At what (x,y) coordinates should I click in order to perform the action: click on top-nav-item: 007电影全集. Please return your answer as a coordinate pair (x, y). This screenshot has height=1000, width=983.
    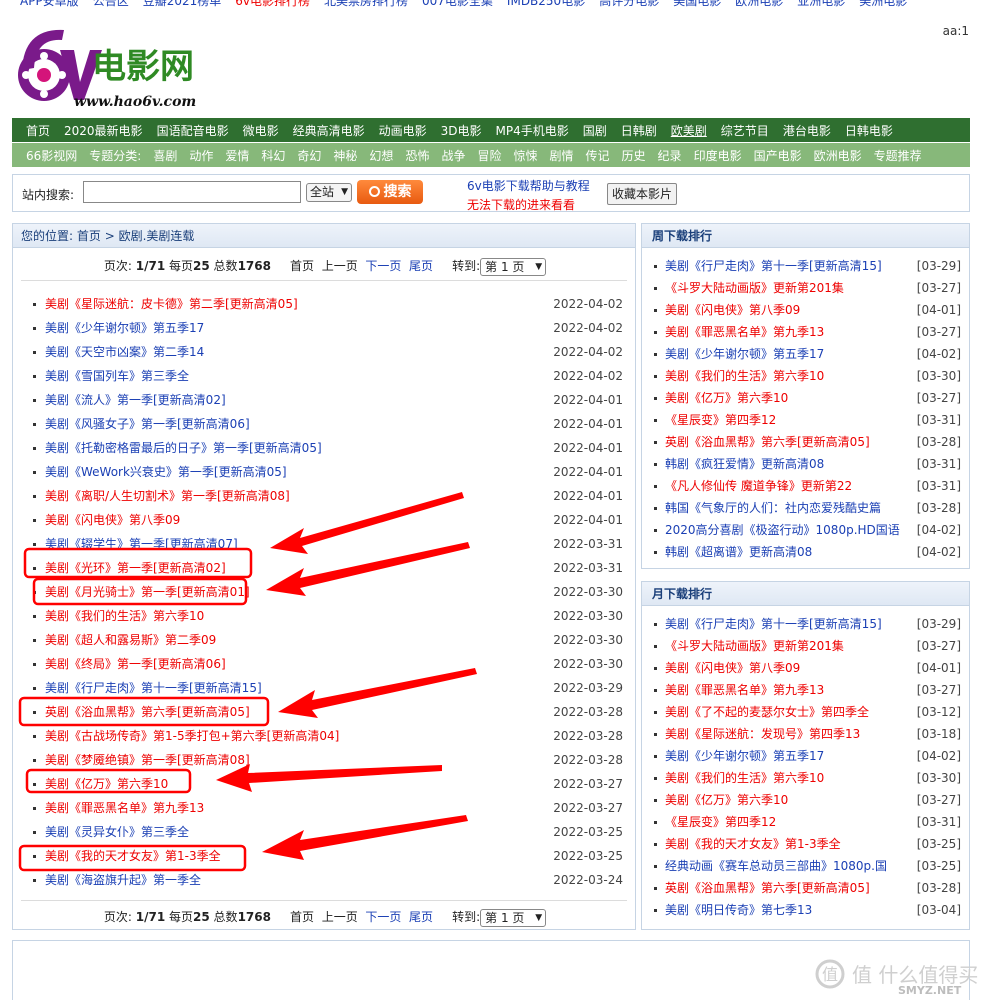
    Looking at the image, I should click on (457, 4).